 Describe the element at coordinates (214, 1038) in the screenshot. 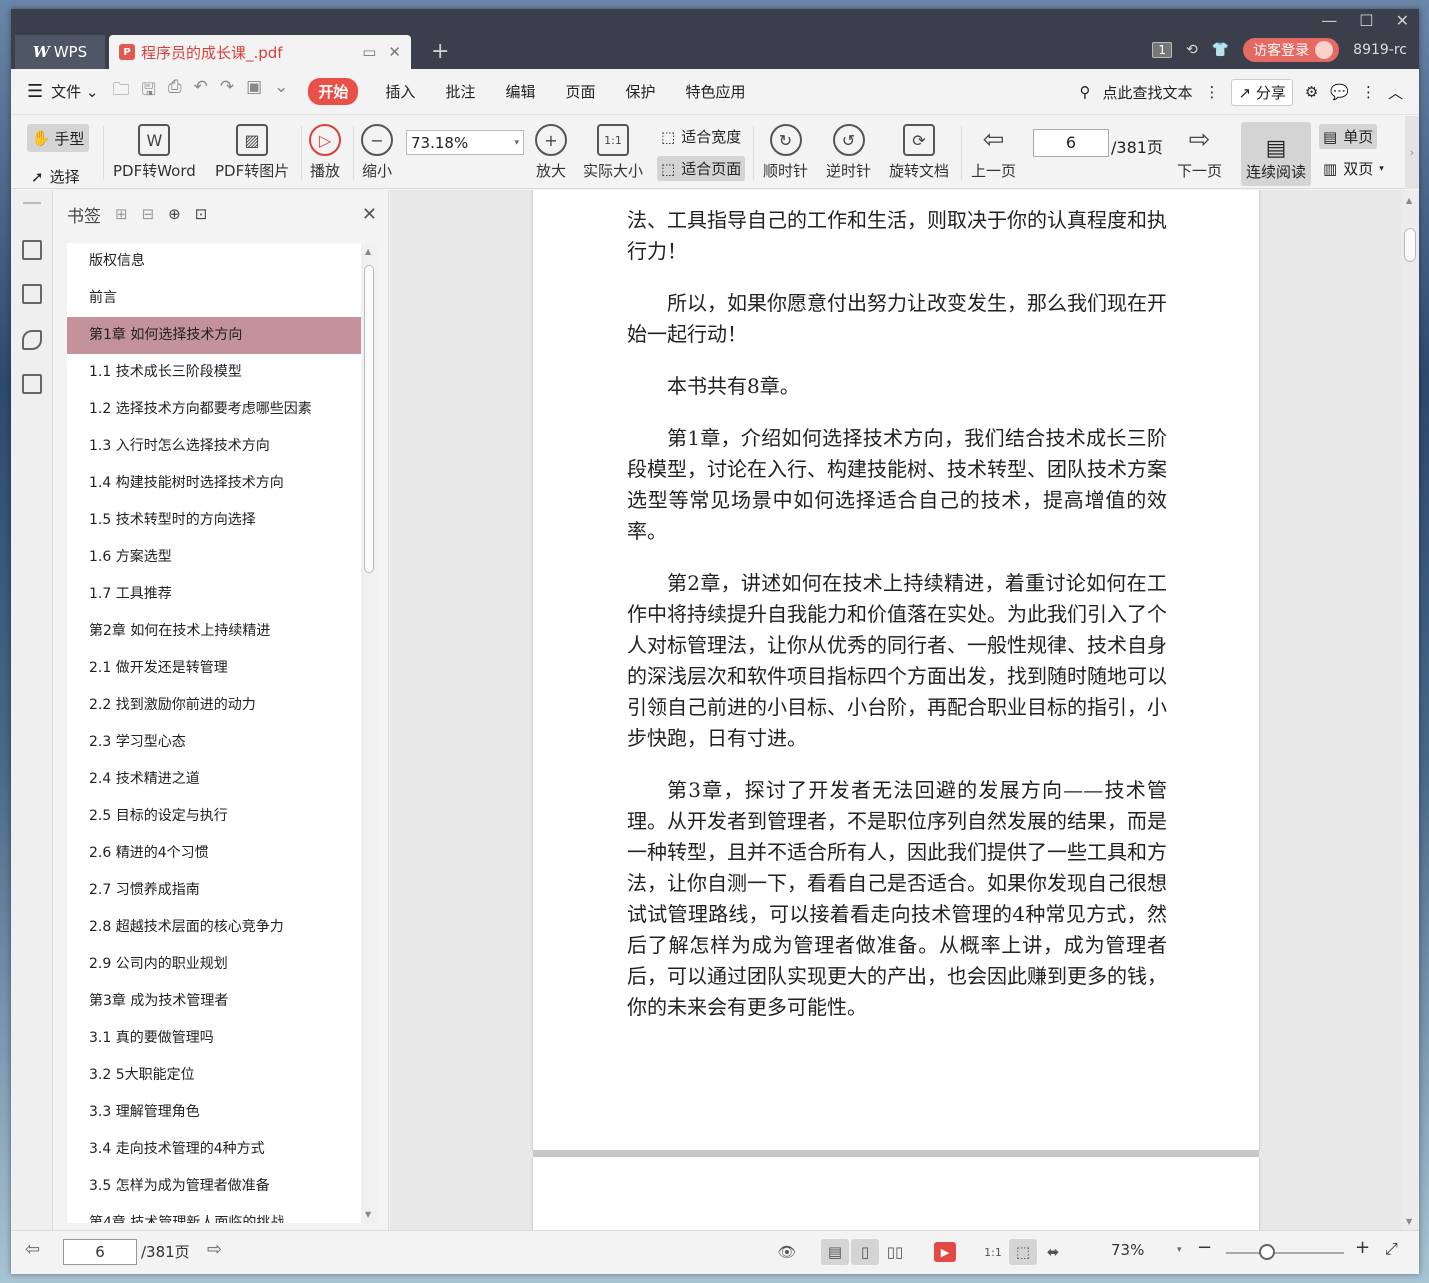

I see `bookmark-item: 3.1 真的要做管理吗` at that location.